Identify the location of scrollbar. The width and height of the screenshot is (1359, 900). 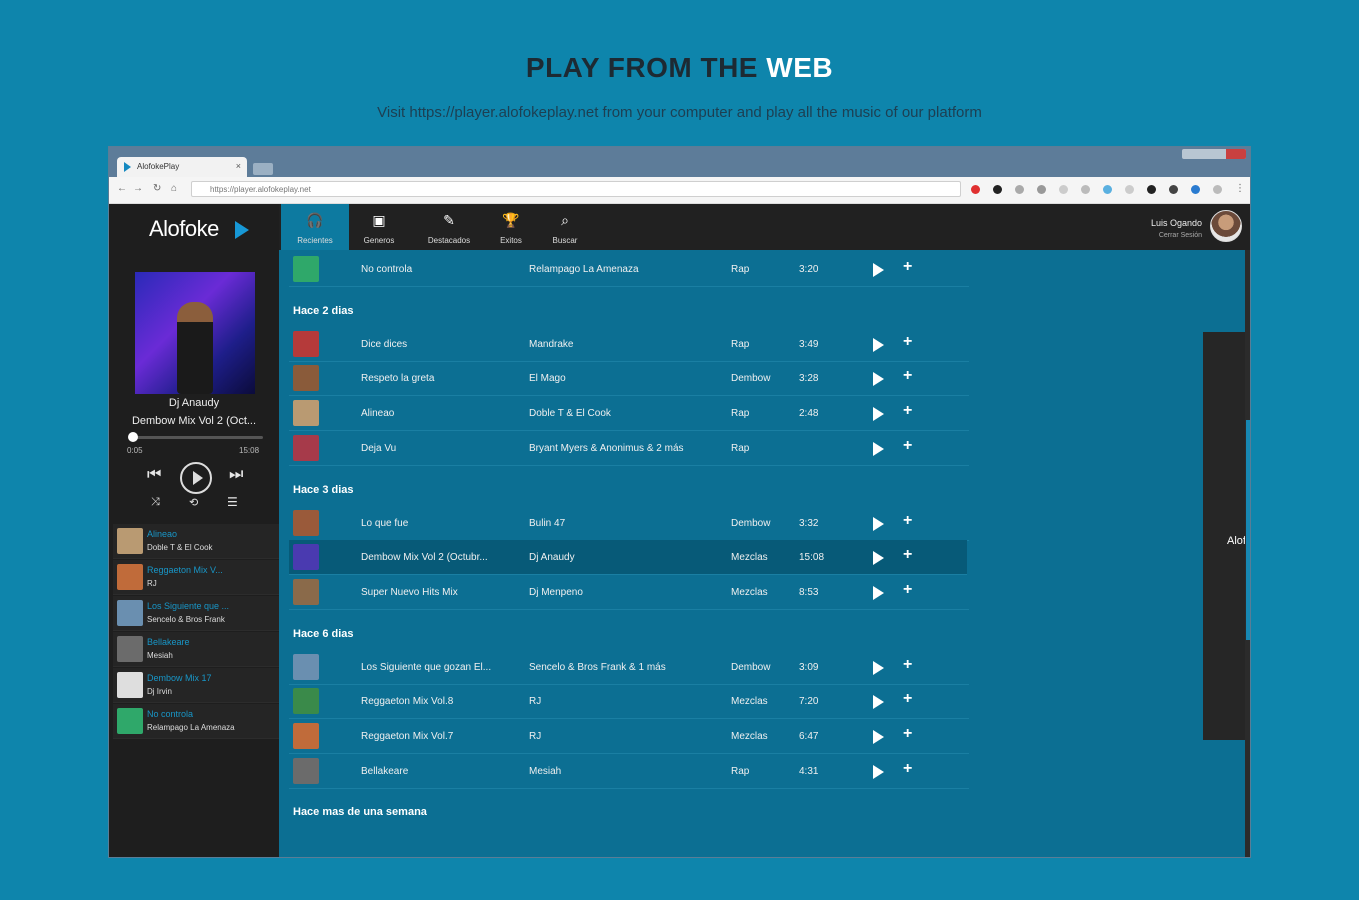
(1247, 553).